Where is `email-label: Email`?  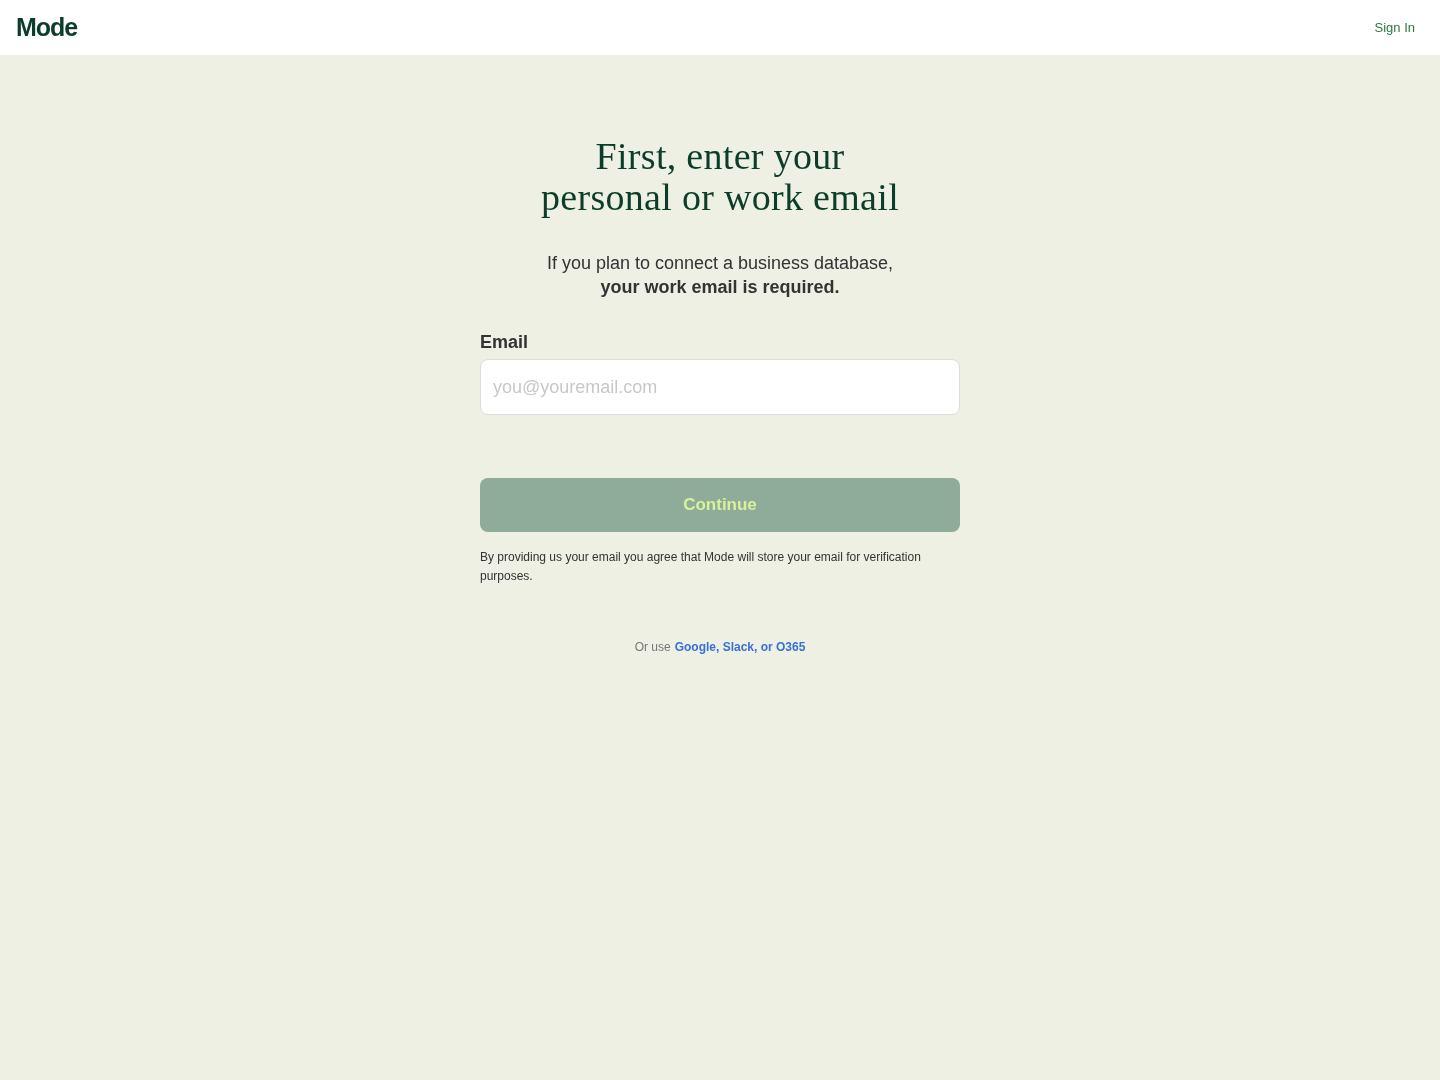
email-label: Email is located at coordinates (504, 342).